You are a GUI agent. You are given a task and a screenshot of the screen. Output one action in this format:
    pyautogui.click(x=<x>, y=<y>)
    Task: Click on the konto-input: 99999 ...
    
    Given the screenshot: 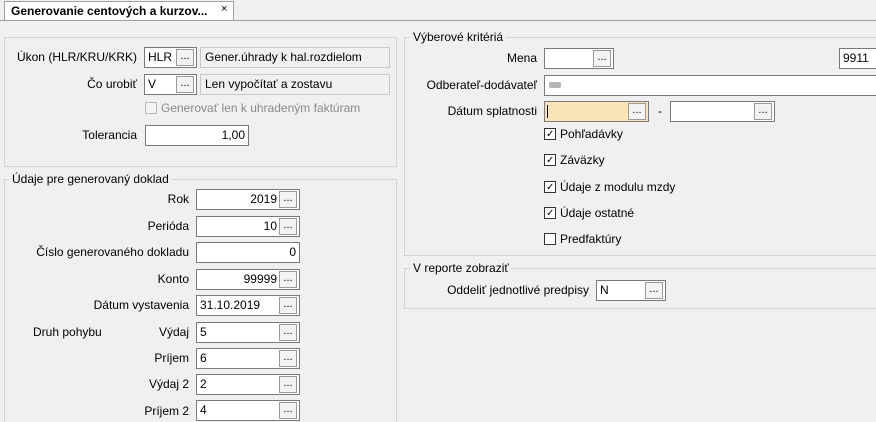 What is the action you would take?
    pyautogui.click(x=248, y=279)
    